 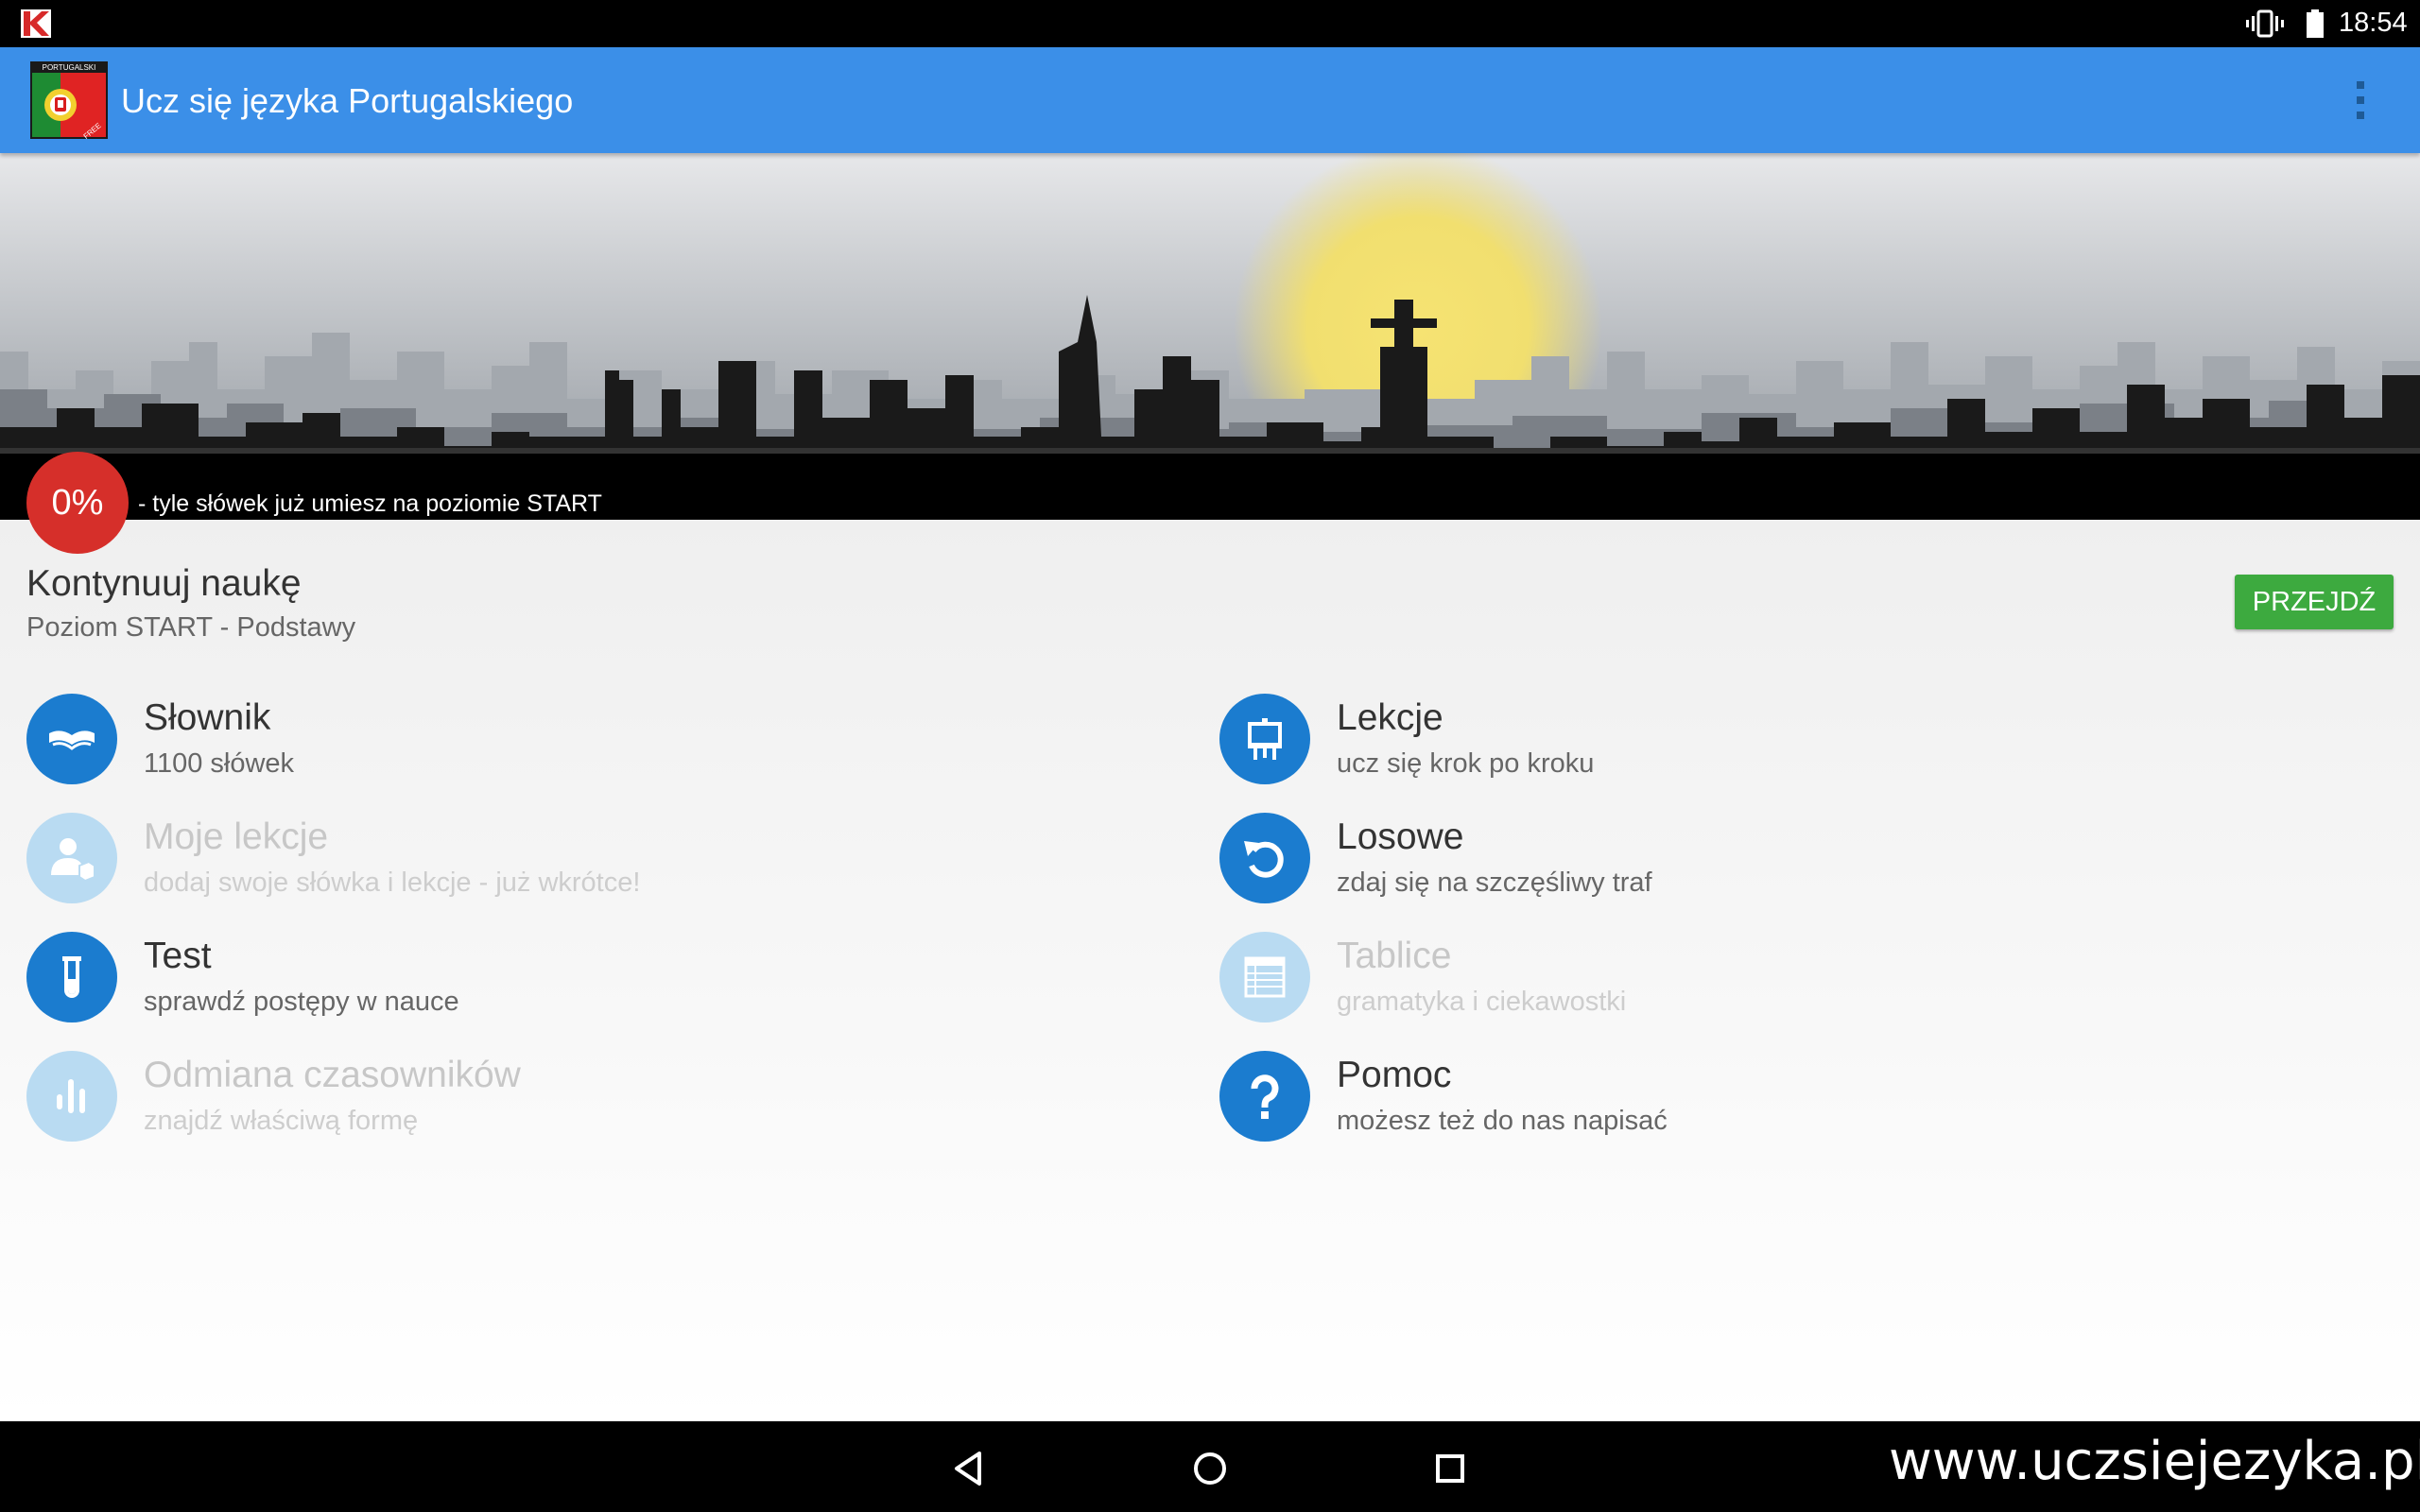 I want to click on undo-arrow-icon, so click(x=1264, y=858).